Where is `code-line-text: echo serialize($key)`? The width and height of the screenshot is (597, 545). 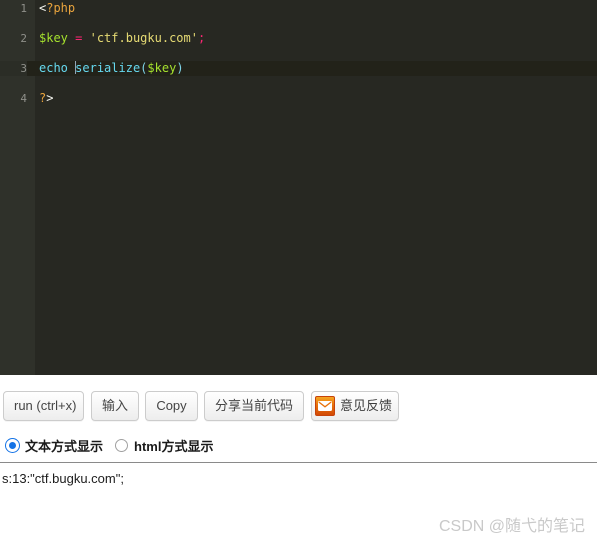
code-line-text: echo serialize($key) is located at coordinates (111, 68).